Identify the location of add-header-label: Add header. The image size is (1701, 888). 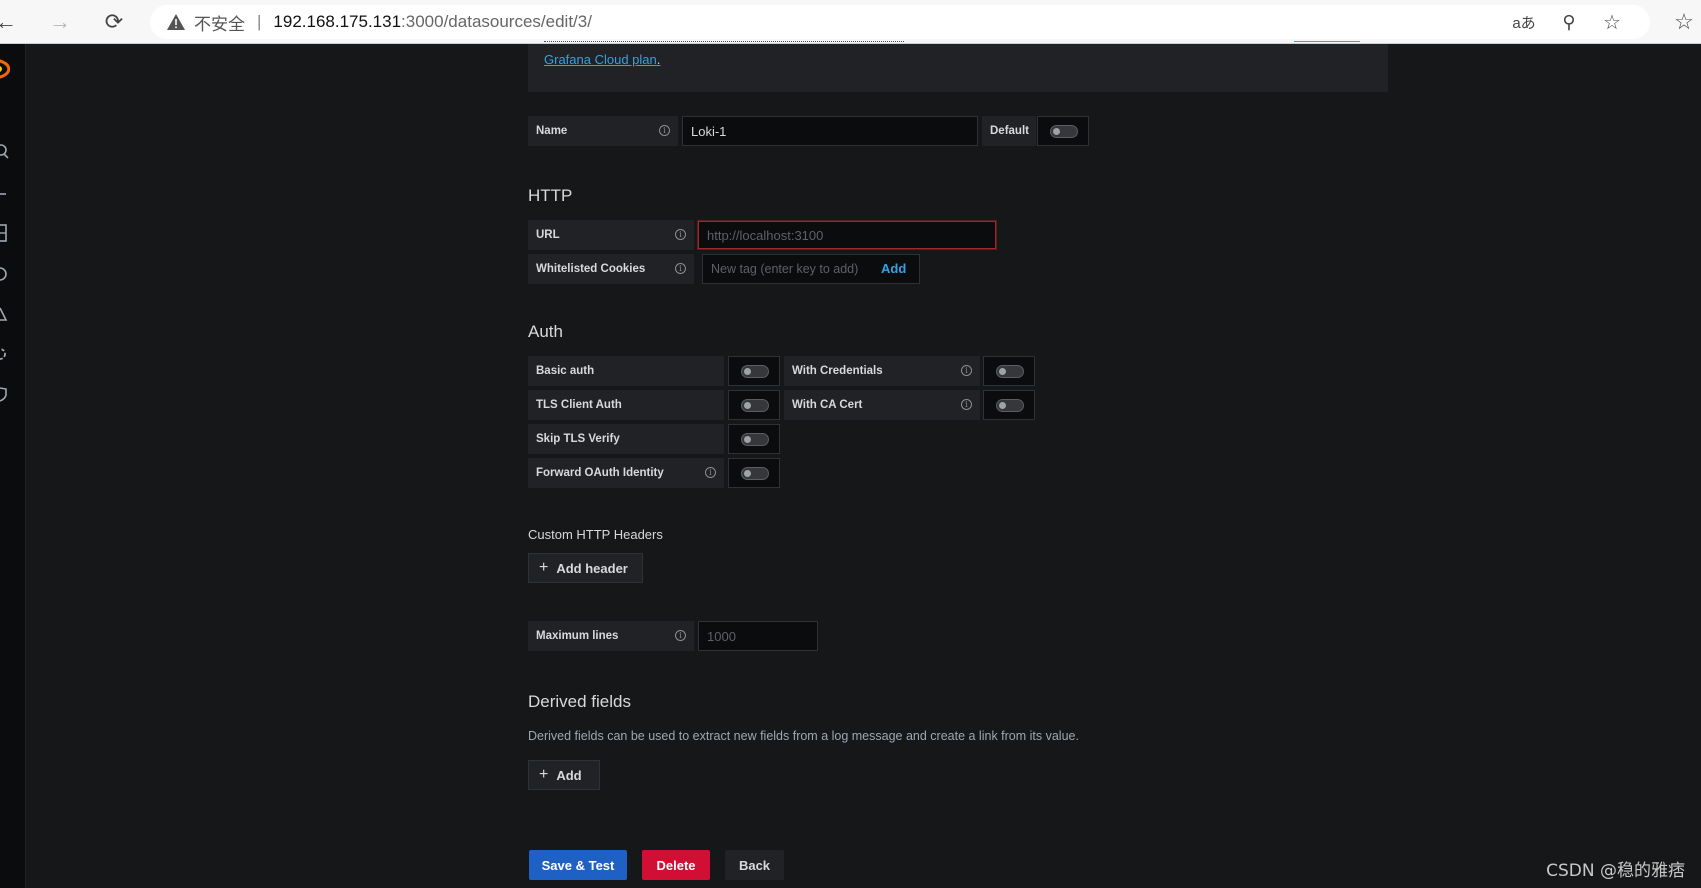
(592, 568).